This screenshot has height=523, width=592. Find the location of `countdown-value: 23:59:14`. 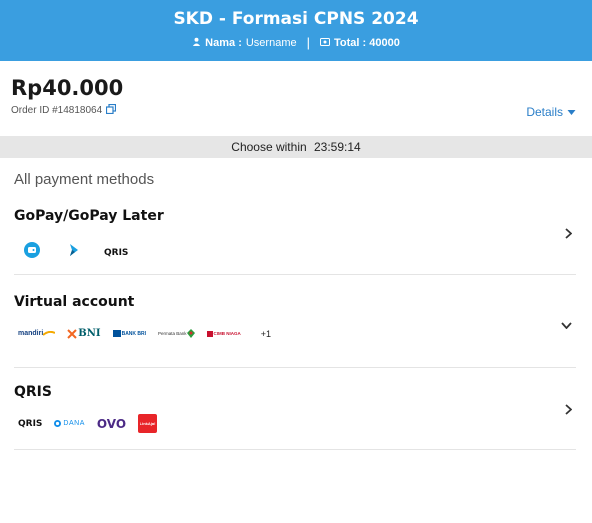

countdown-value: 23:59:14 is located at coordinates (337, 147).